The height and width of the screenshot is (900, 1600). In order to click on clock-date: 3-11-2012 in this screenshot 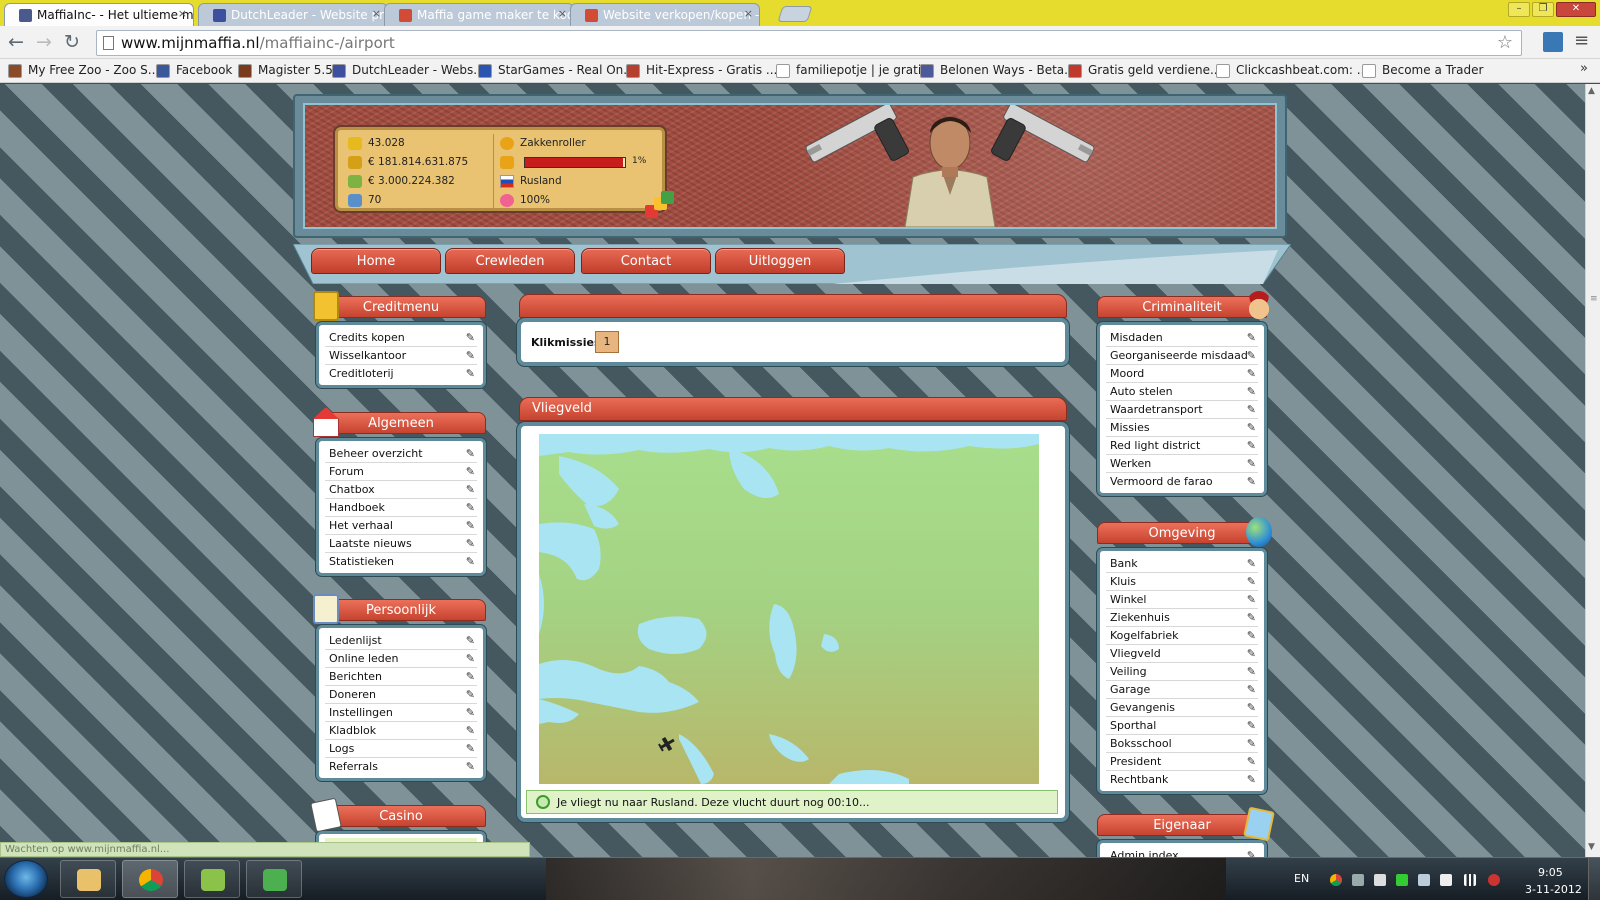, I will do `click(1553, 889)`.